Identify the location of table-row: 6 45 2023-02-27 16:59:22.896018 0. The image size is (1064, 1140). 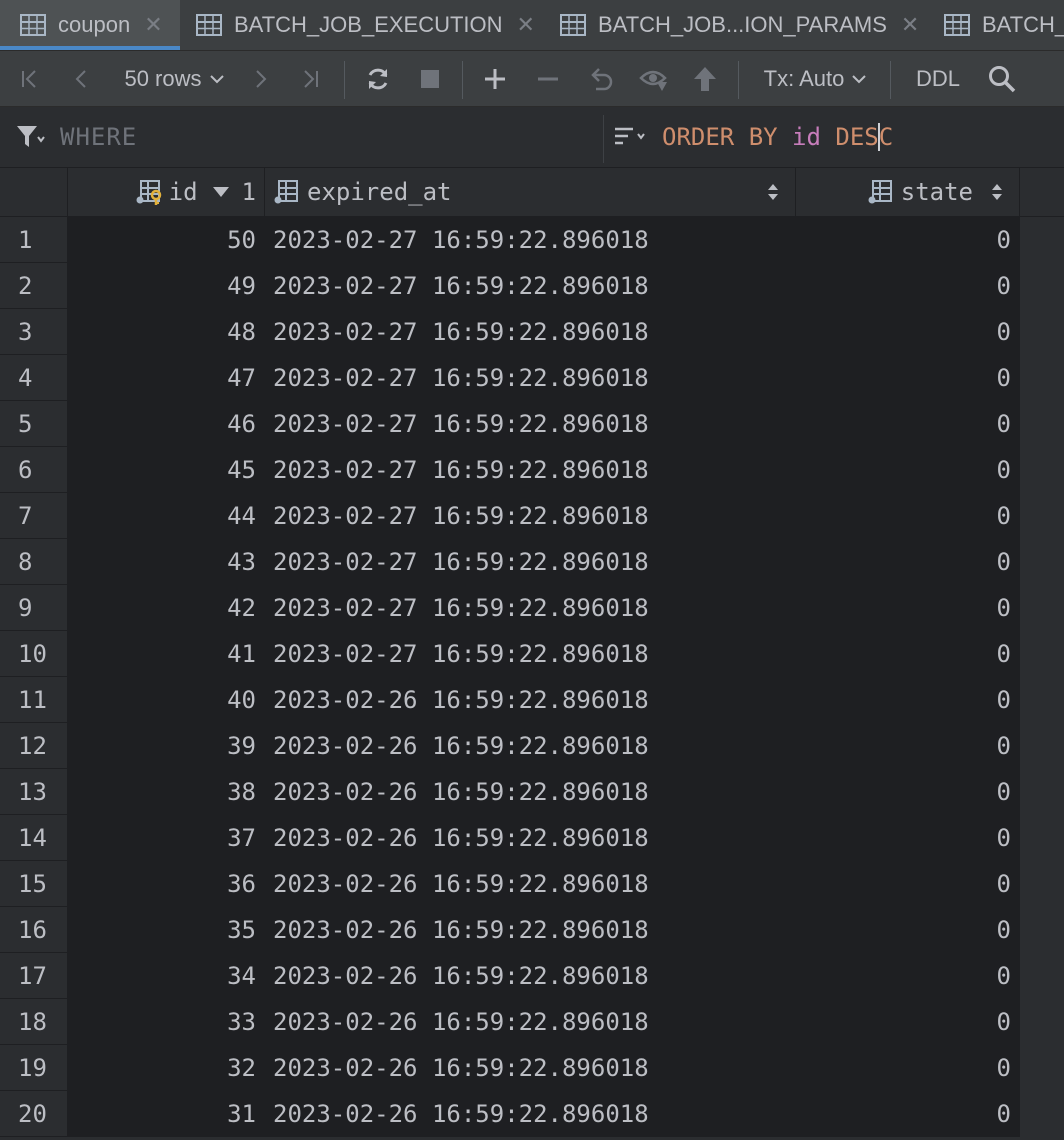
(532, 470).